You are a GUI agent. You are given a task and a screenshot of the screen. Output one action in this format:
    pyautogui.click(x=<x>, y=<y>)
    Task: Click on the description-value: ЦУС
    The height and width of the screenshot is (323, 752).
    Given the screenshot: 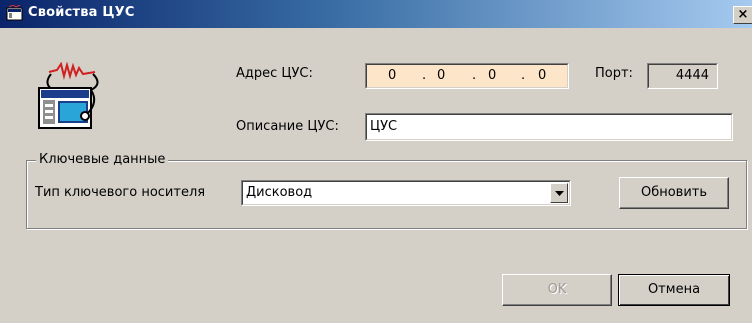 What is the action you would take?
    pyautogui.click(x=384, y=126)
    